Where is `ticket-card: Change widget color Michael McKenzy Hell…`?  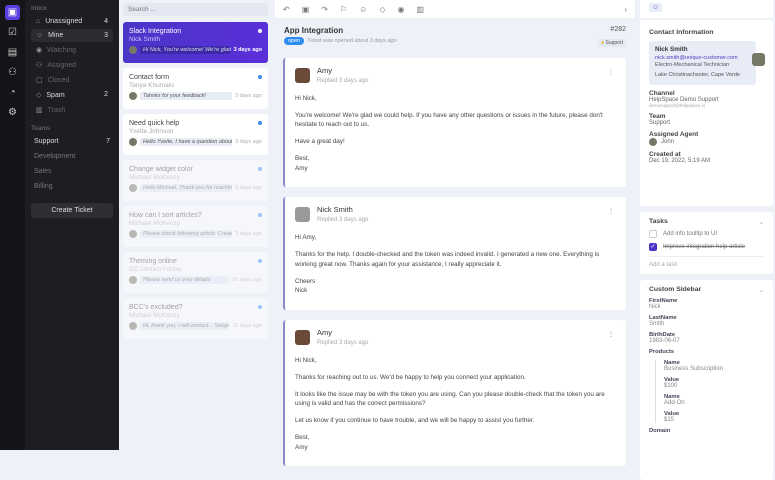
ticket-card: Change widget color Michael McKenzy Hell… is located at coordinates (195, 180).